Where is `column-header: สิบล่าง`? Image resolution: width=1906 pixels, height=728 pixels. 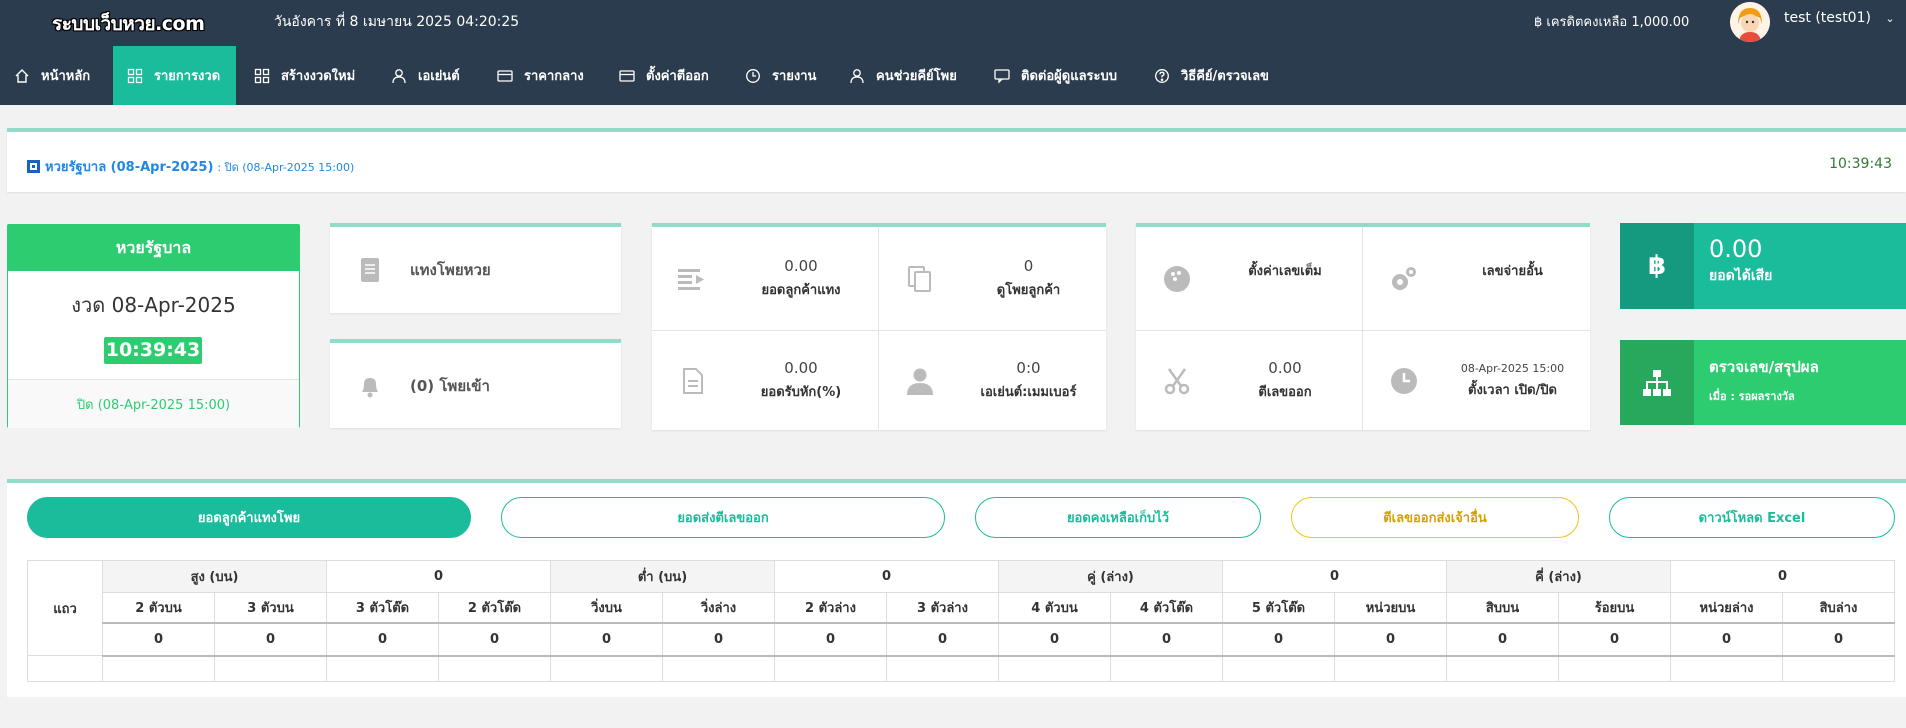 column-header: สิบล่าง is located at coordinates (1838, 608).